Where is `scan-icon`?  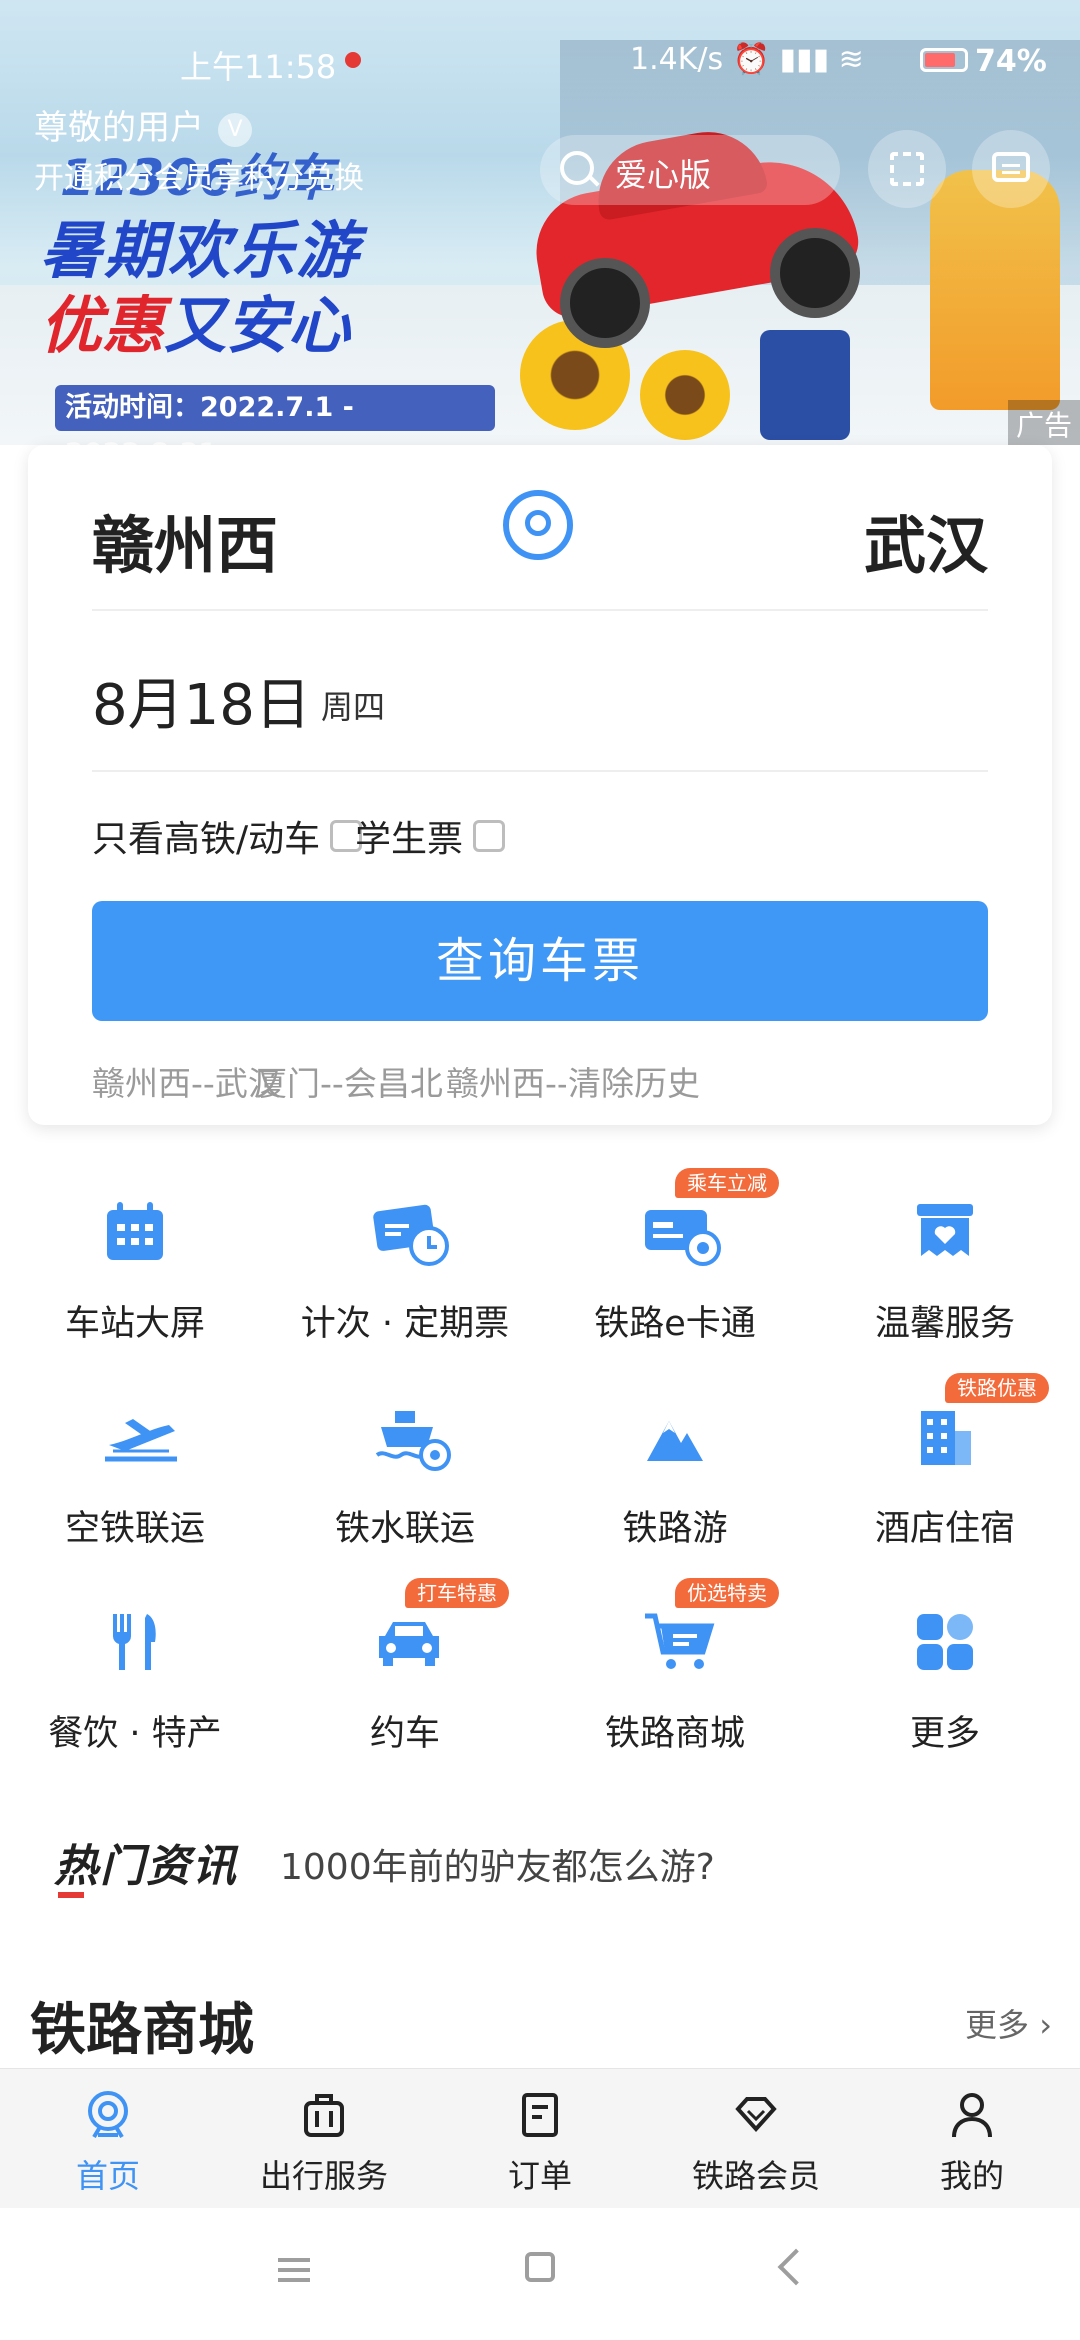
scan-icon is located at coordinates (907, 169).